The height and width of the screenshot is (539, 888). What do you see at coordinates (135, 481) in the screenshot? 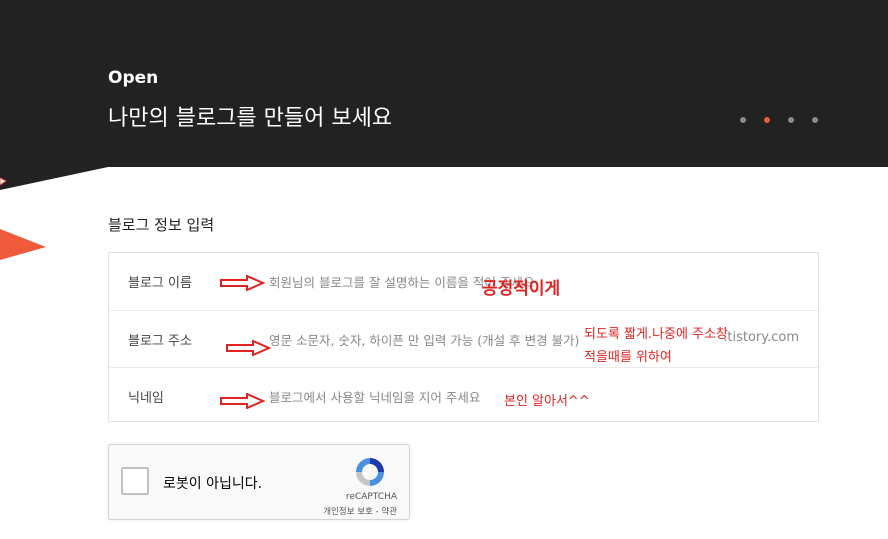
I see `recaptcha-checkbox` at bounding box center [135, 481].